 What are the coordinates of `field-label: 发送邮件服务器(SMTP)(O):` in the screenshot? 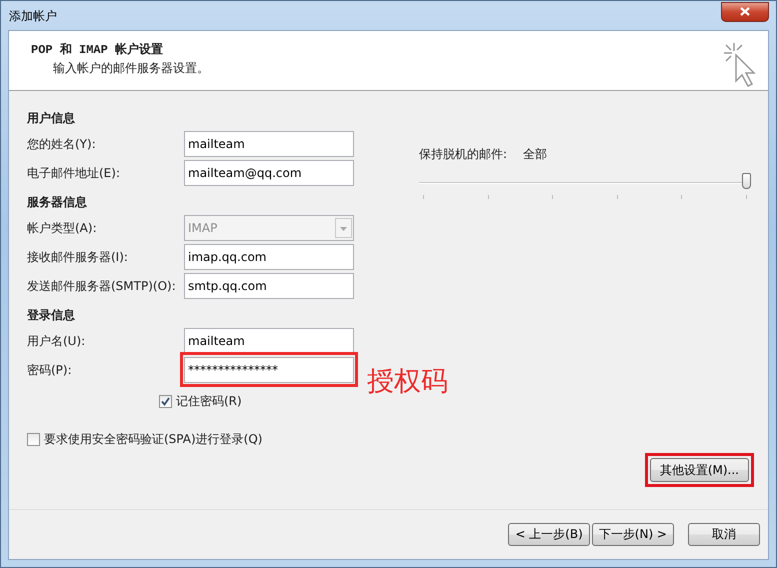 It's located at (102, 286).